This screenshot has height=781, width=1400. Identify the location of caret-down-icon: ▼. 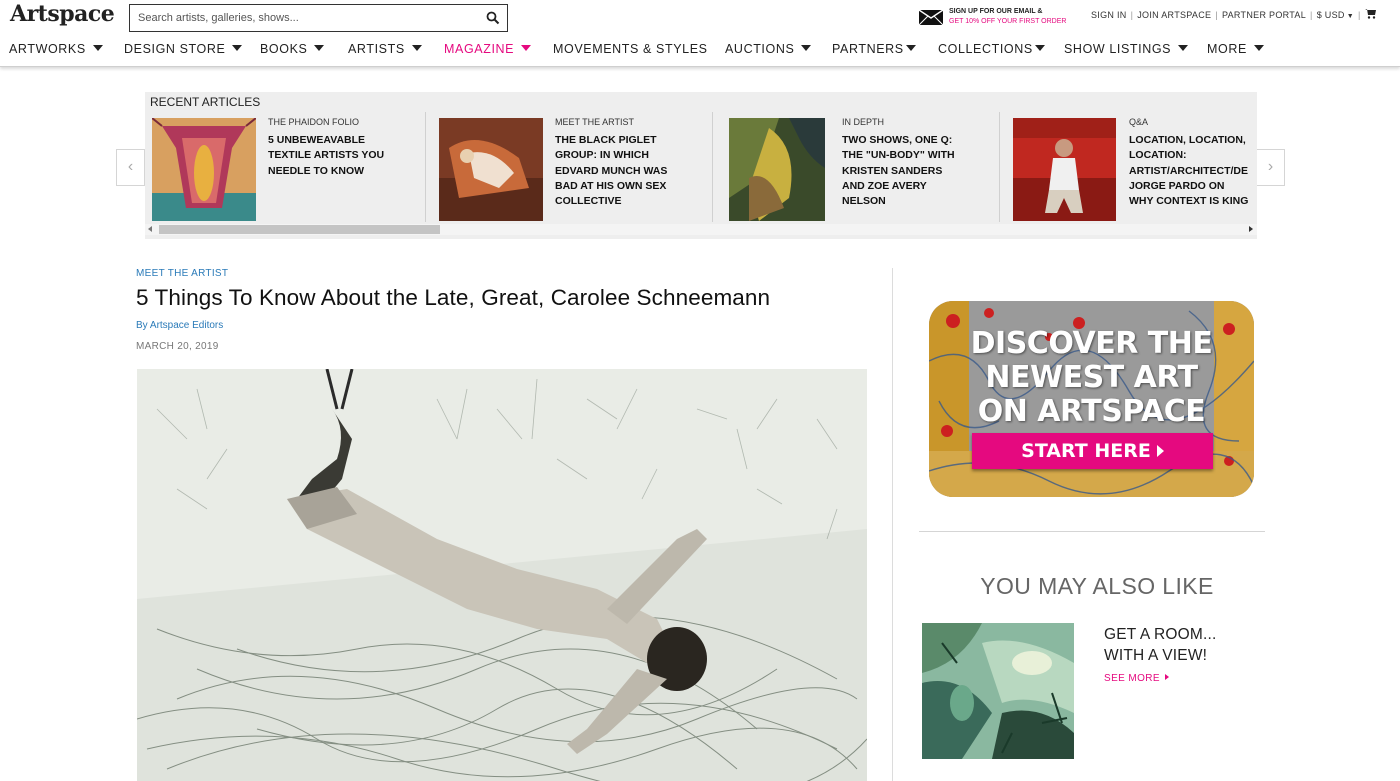
(1350, 16).